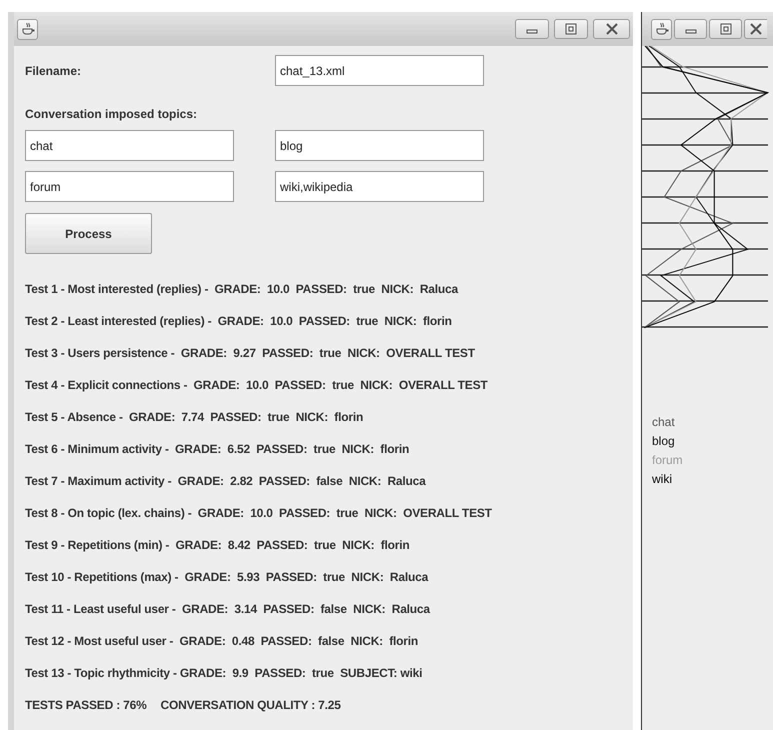 The width and height of the screenshot is (773, 730). I want to click on test-result: Test 13 - Topic rhythmicity - GRADE: 9.9 PASSED: true SUBJECT: wiki, so click(224, 673).